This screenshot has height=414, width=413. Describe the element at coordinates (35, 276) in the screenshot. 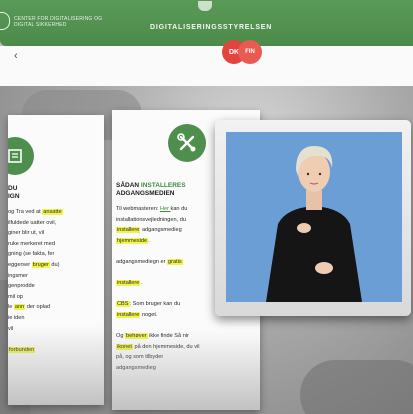

I see `text-line: ingsmer` at that location.